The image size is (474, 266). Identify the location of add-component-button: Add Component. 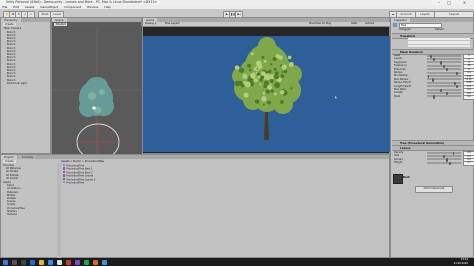
(434, 189).